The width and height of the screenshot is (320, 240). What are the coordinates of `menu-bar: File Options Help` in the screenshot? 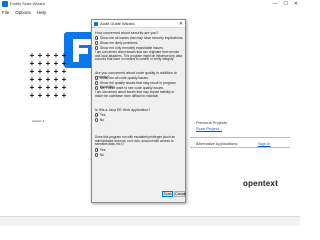 It's located at (150, 12).